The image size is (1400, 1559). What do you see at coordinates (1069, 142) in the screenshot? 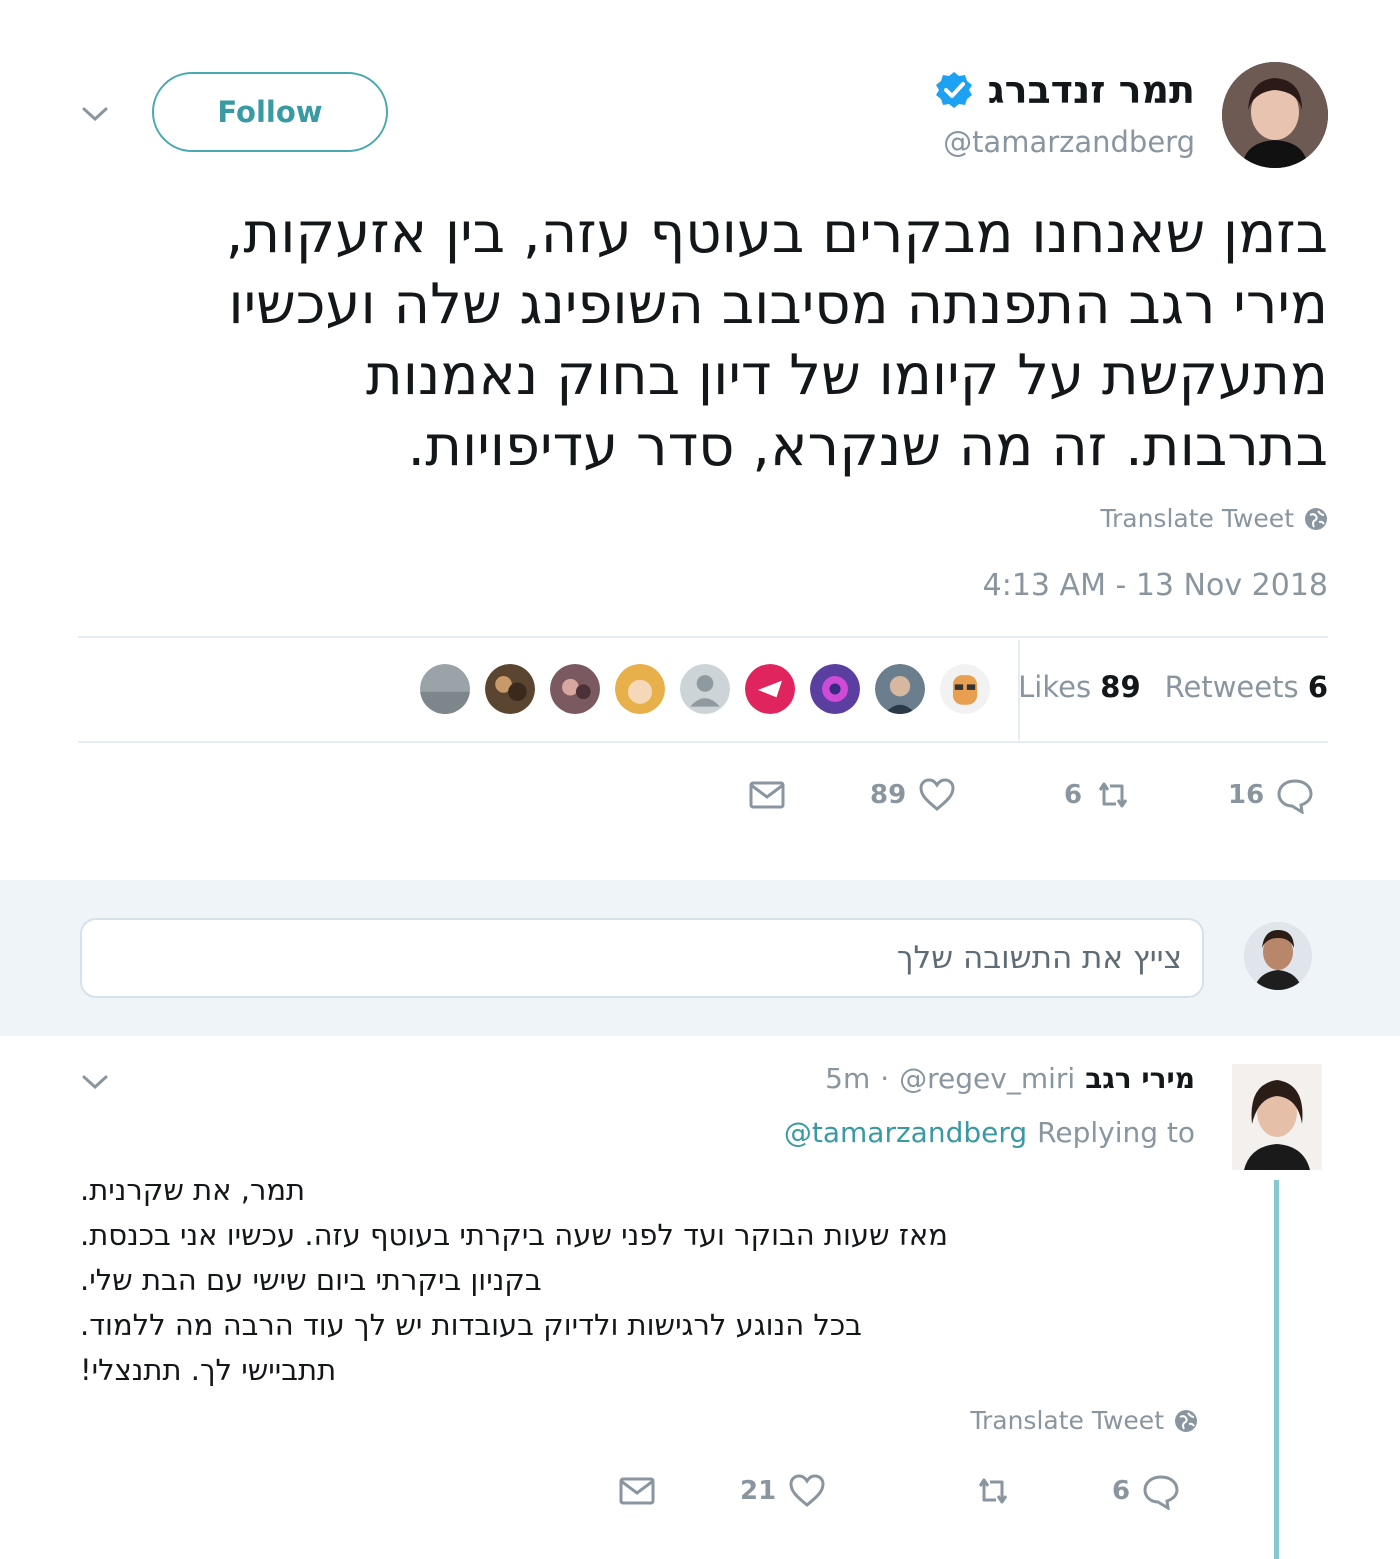
I see `author-handle: @tamarzandberg` at bounding box center [1069, 142].